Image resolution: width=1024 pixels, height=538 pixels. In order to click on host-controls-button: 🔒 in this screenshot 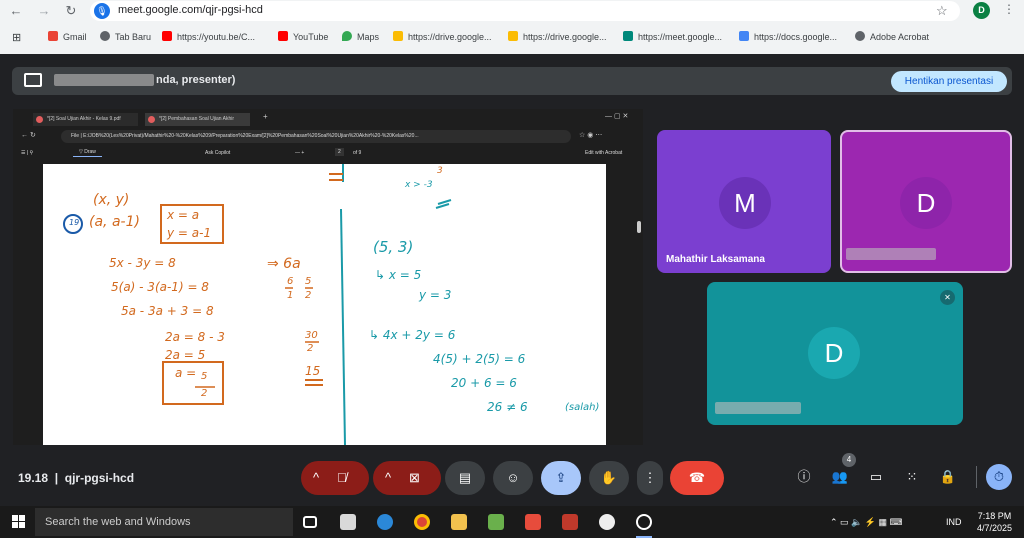, I will do `click(948, 477)`.